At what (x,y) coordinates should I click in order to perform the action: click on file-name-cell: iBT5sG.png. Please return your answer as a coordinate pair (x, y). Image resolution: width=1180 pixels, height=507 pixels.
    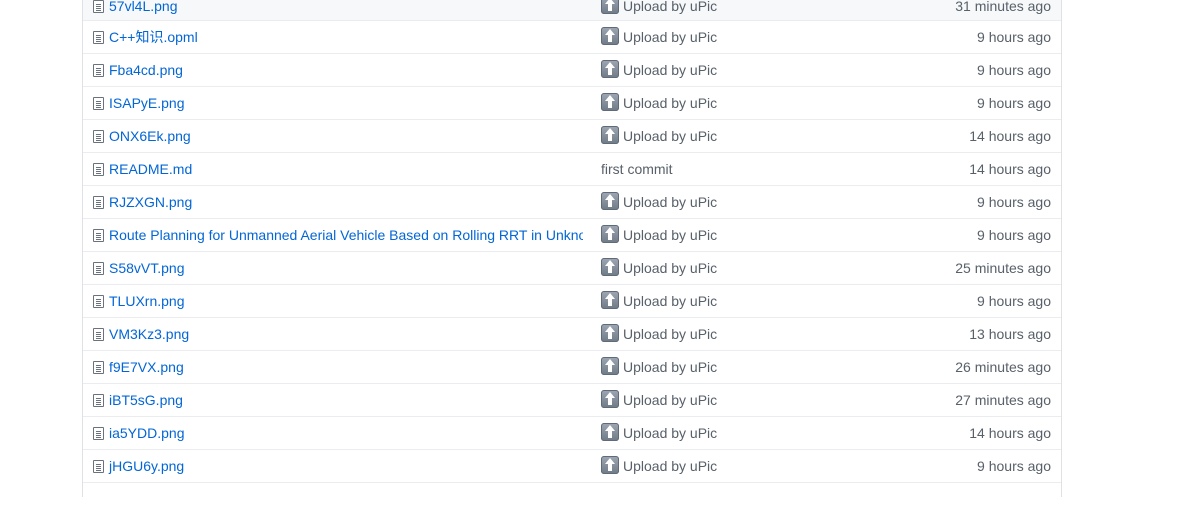
    Looking at the image, I should click on (338, 400).